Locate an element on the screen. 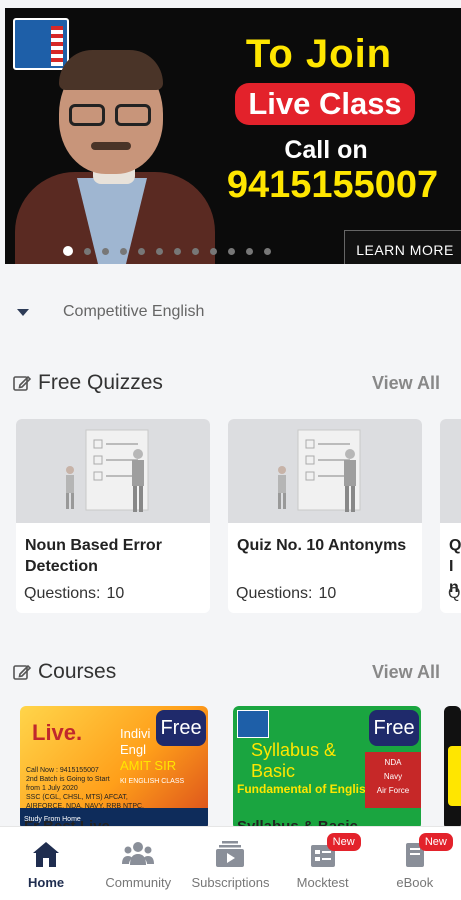  quiz-title: Noun Based Error Detection is located at coordinates (93, 556).